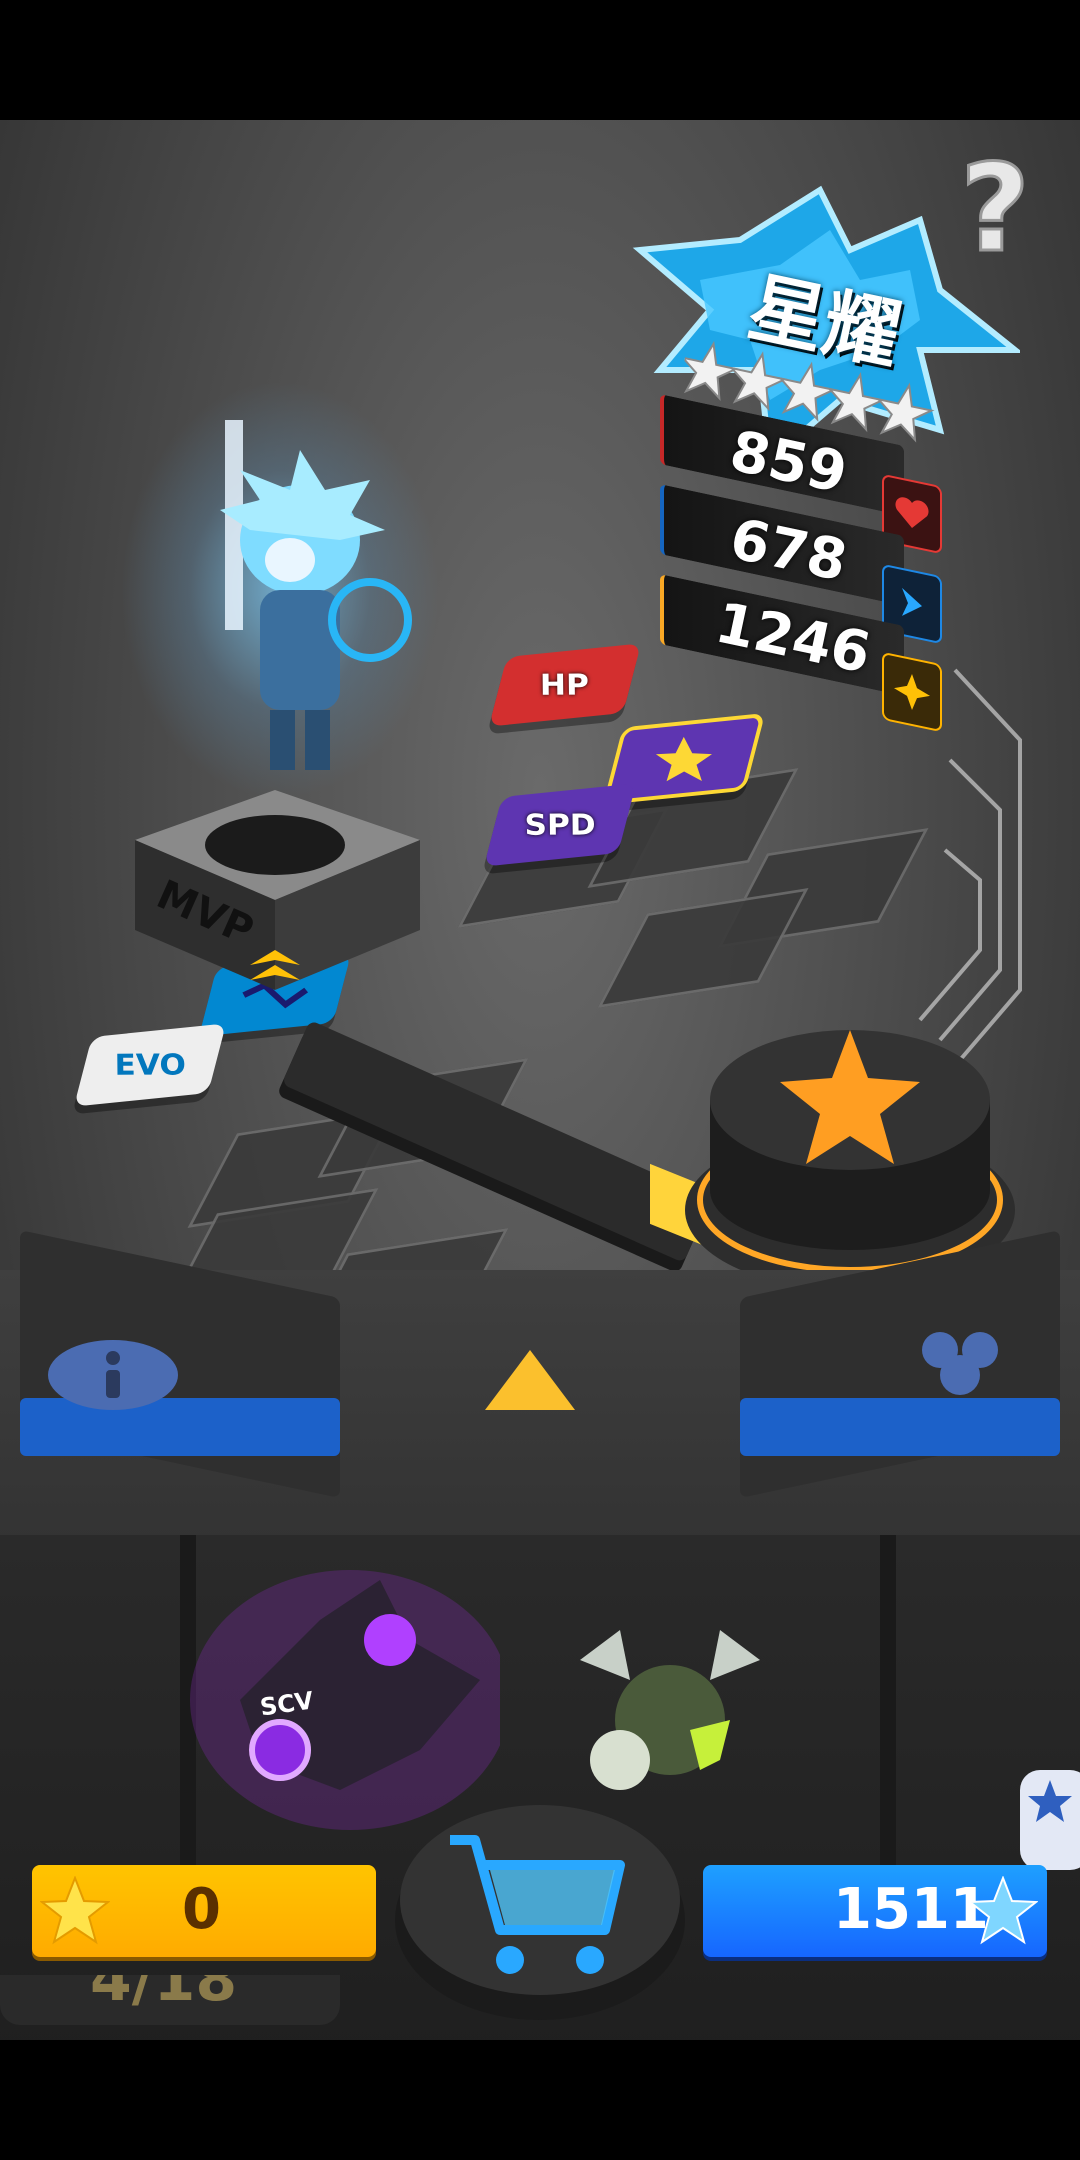 The height and width of the screenshot is (2160, 1080). I want to click on team-button-base, so click(900, 1427).